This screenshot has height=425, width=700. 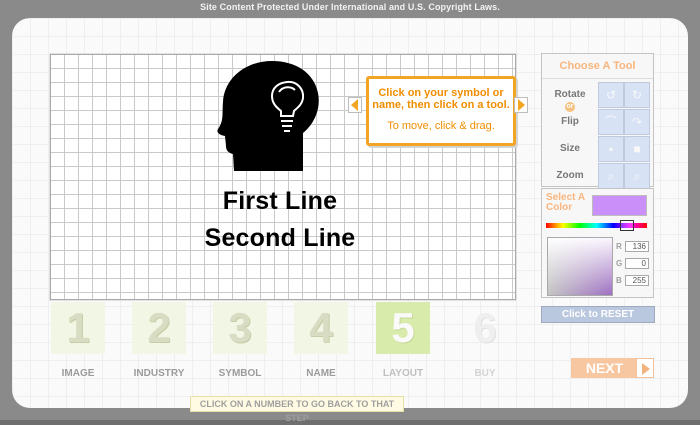 I want to click on step-3-button: 3, so click(x=240, y=328).